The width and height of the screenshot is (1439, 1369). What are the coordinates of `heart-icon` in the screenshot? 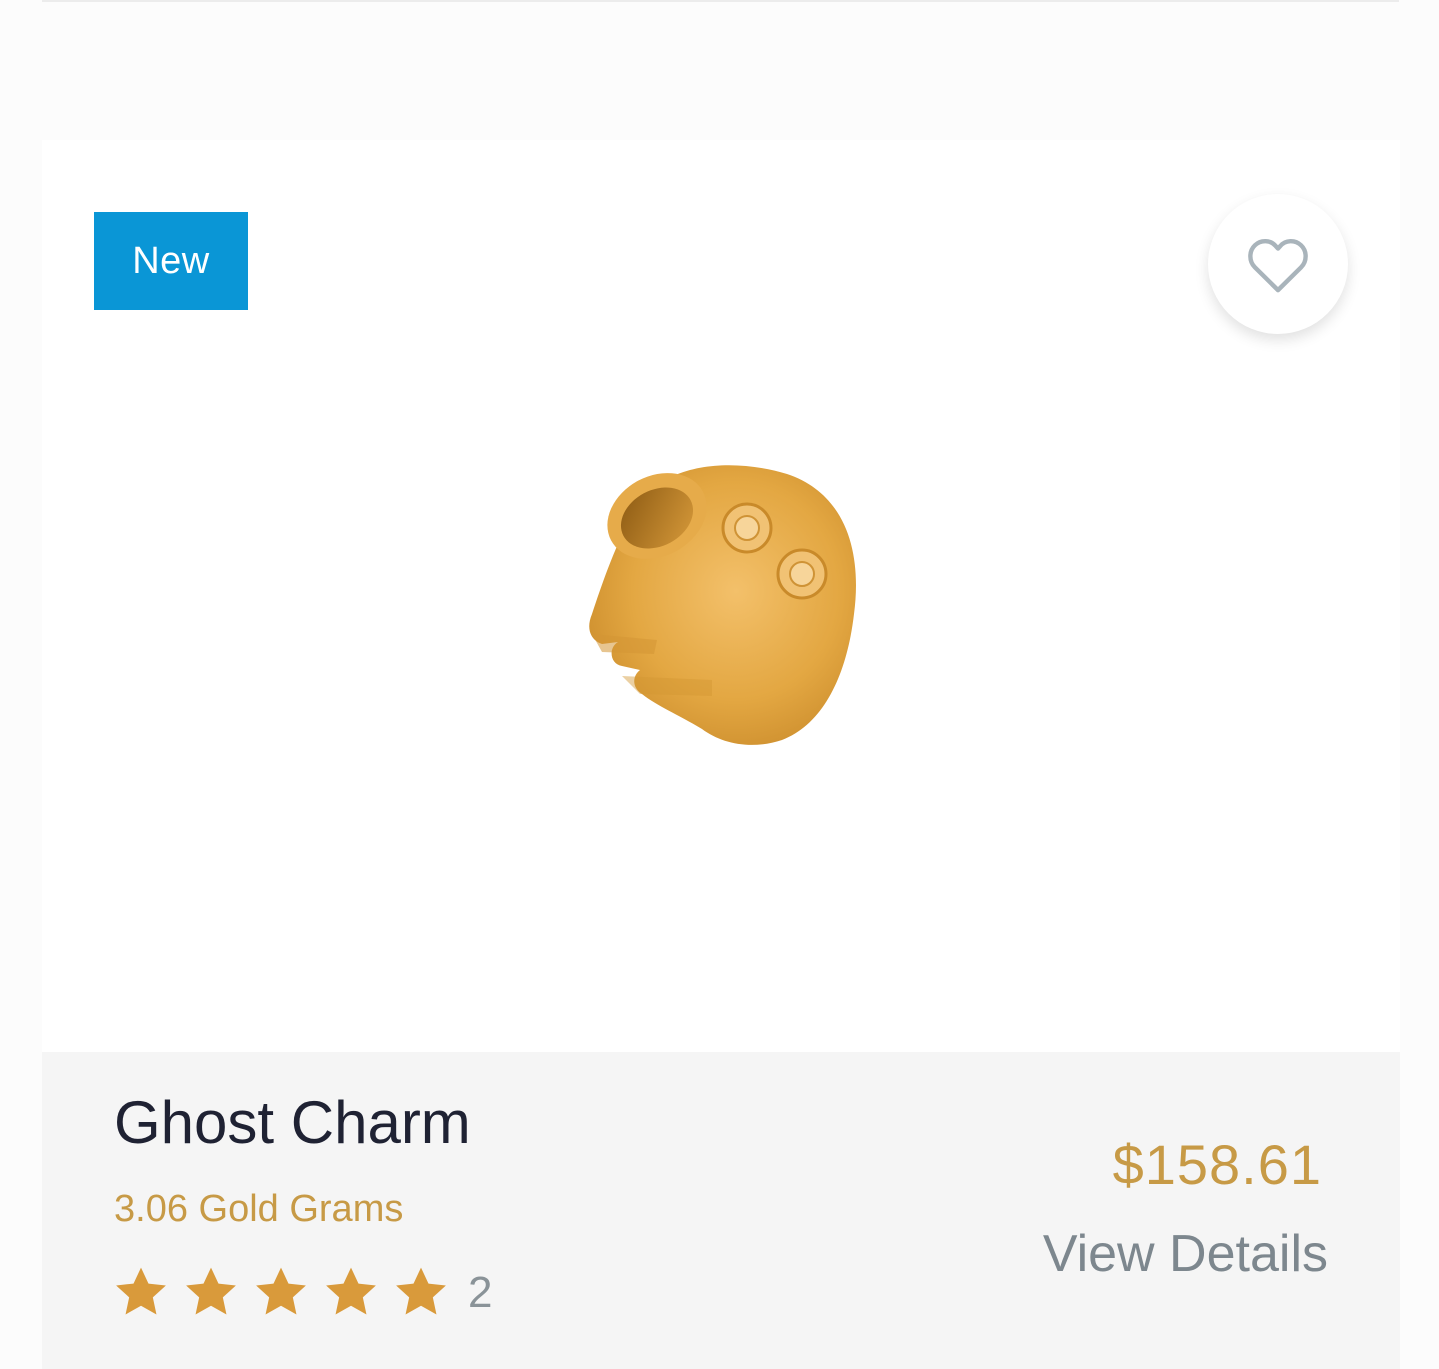 It's located at (1278, 265).